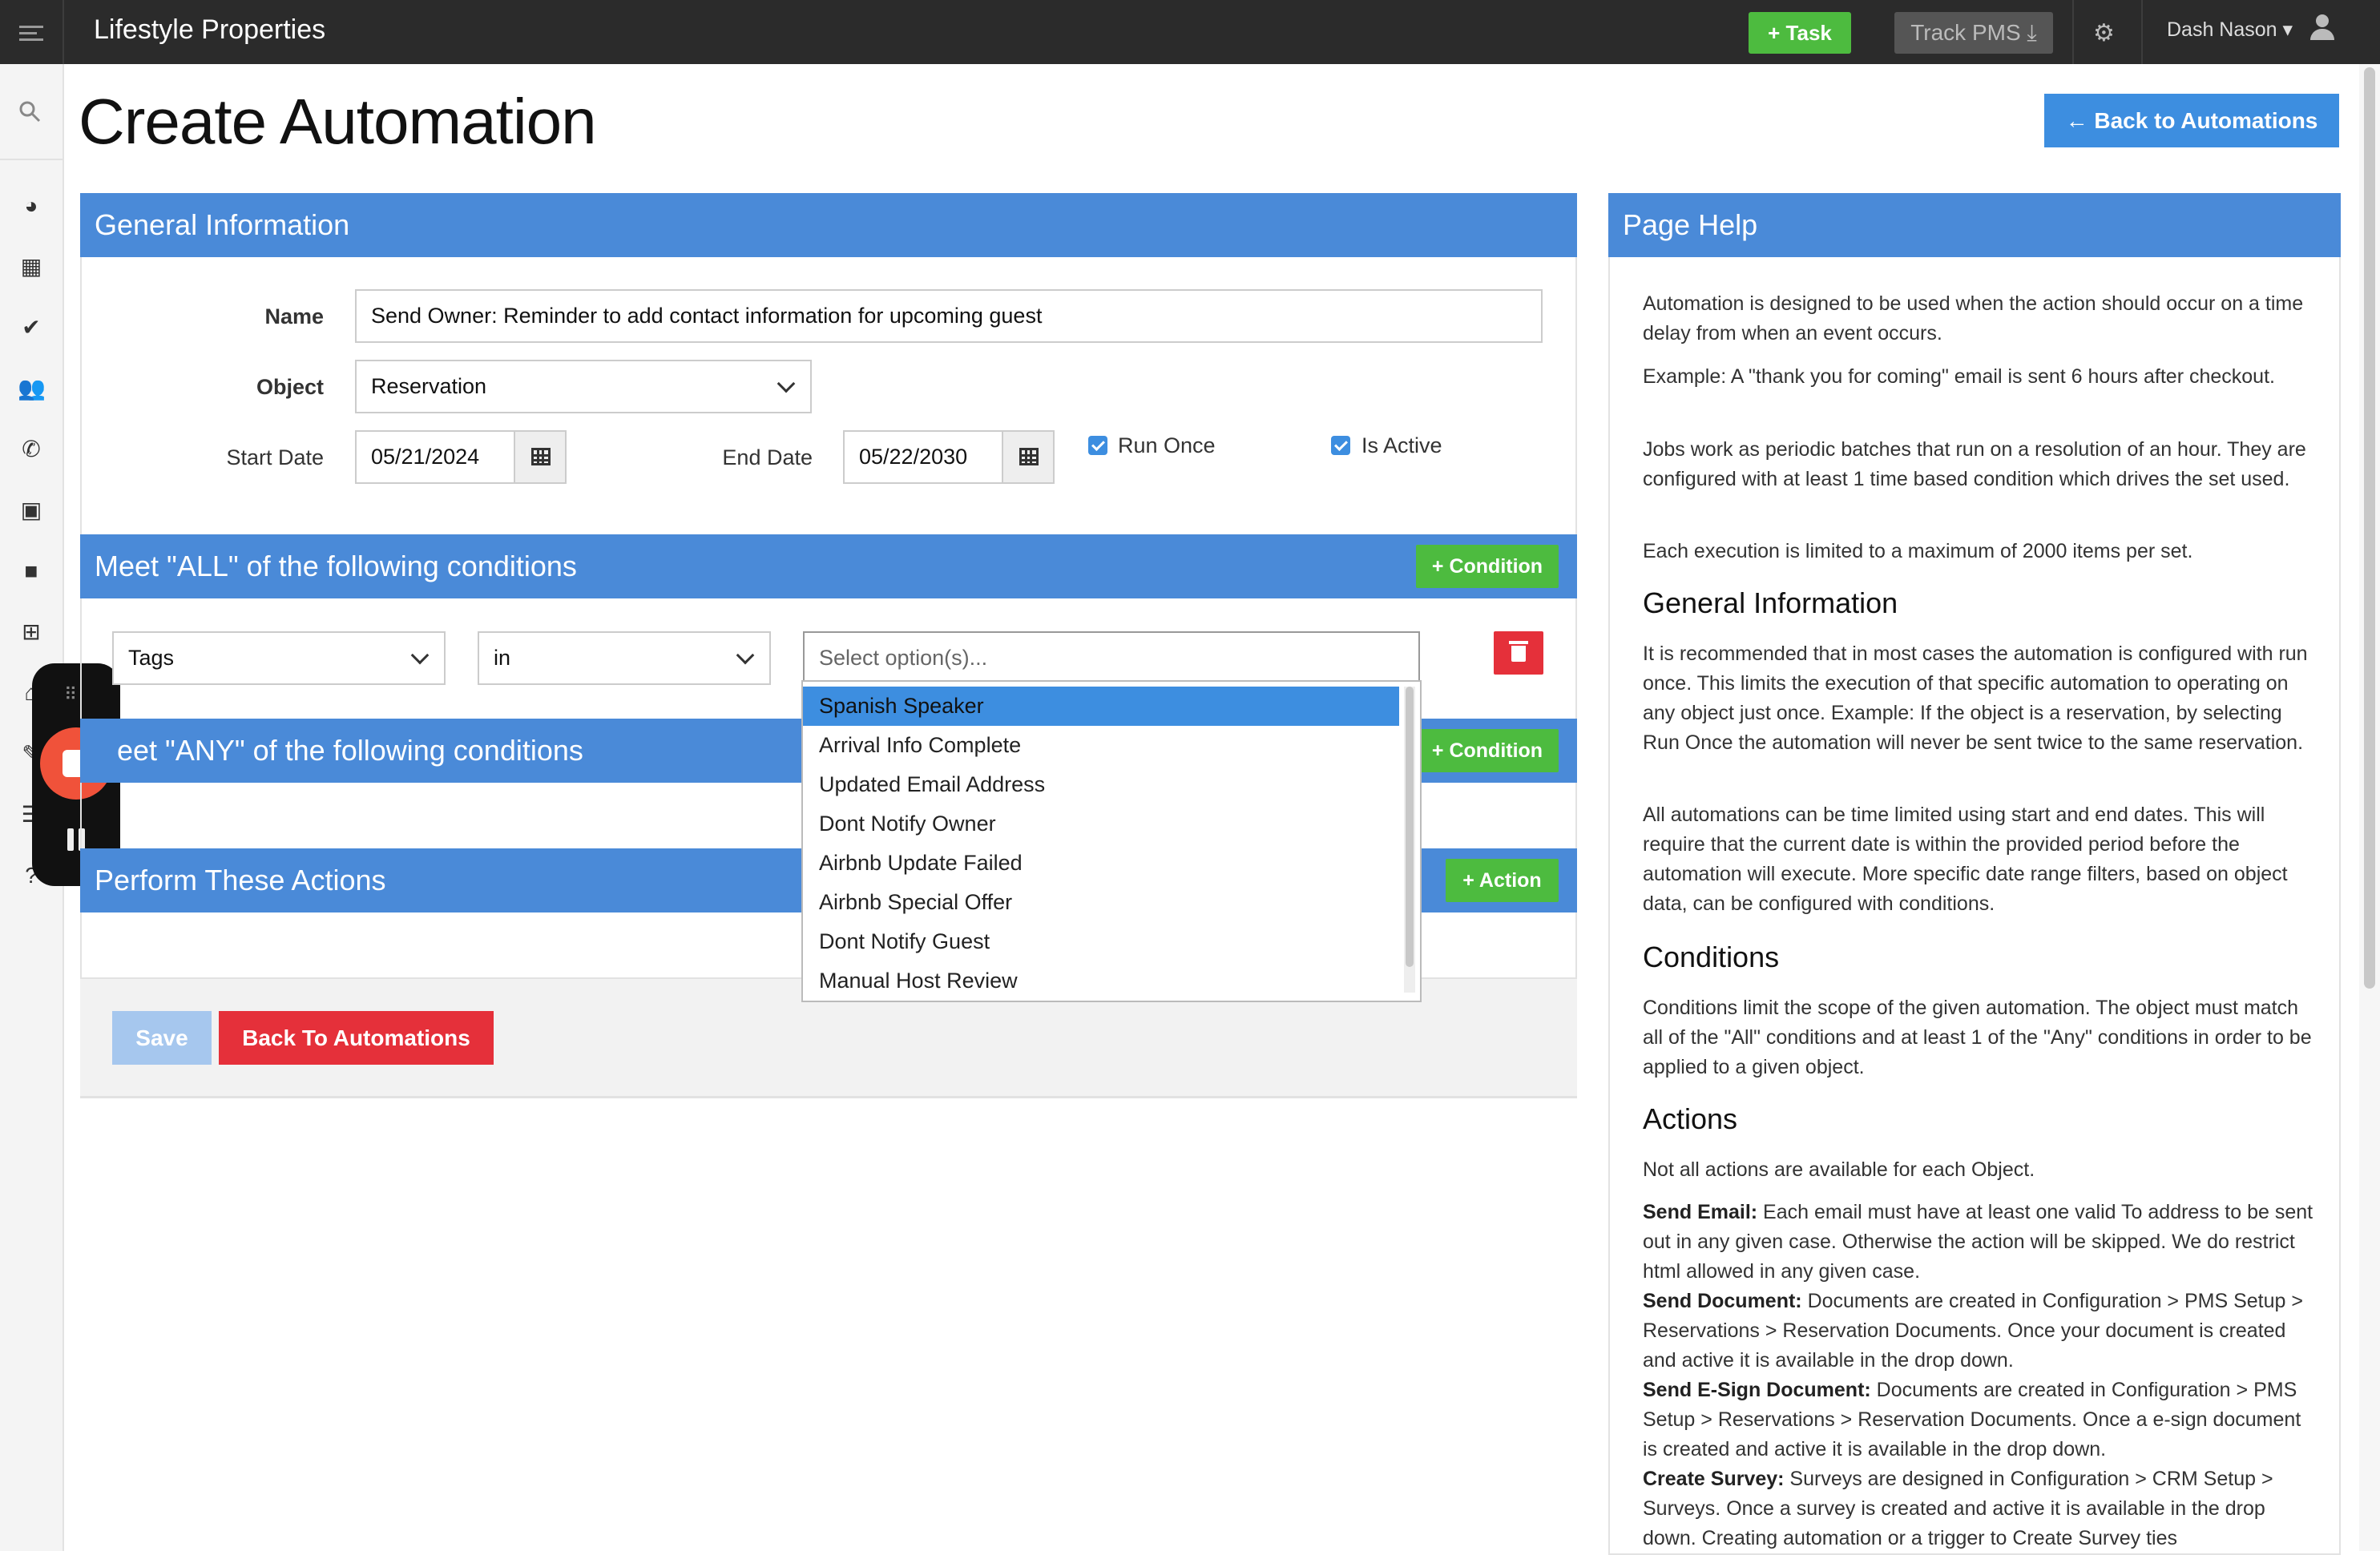 This screenshot has height=1555, width=2380. What do you see at coordinates (1502, 880) in the screenshot?
I see `add-action-button: + Action` at bounding box center [1502, 880].